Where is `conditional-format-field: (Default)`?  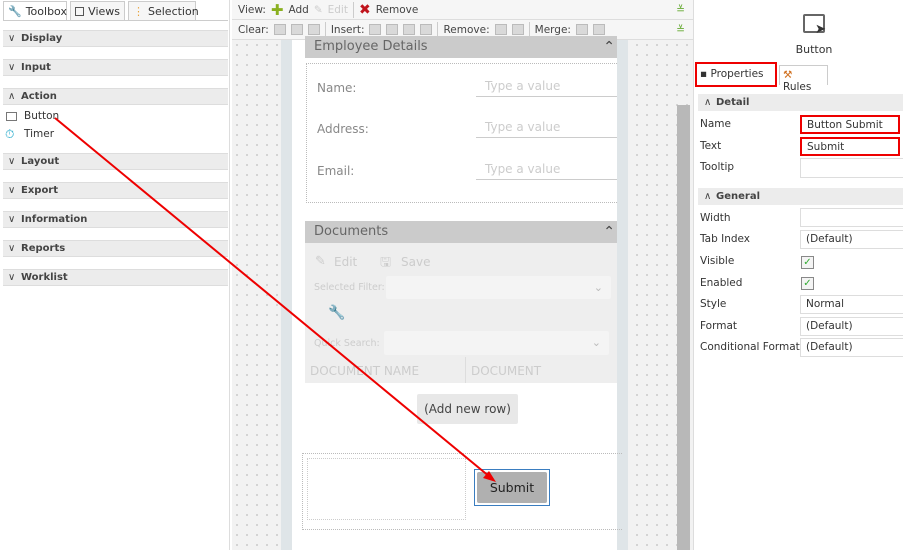 conditional-format-field: (Default) is located at coordinates (851, 347).